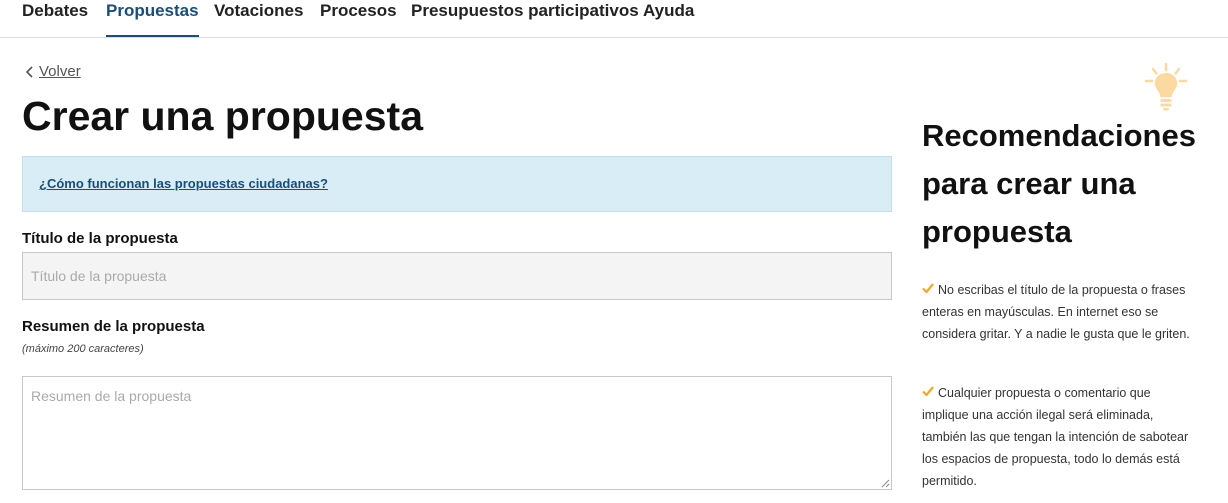 The width and height of the screenshot is (1228, 503). Describe the element at coordinates (258, 19) in the screenshot. I see `nav-item-votaciones: Votaciones` at that location.